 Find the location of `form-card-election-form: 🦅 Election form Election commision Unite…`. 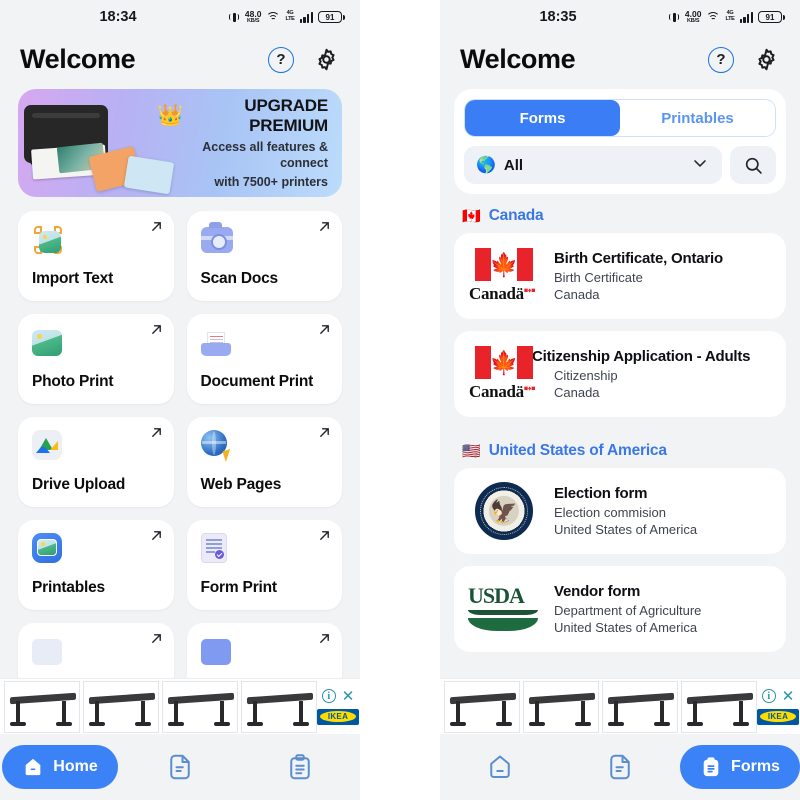

form-card-election-form: 🦅 Election form Election commision Unite… is located at coordinates (620, 511).